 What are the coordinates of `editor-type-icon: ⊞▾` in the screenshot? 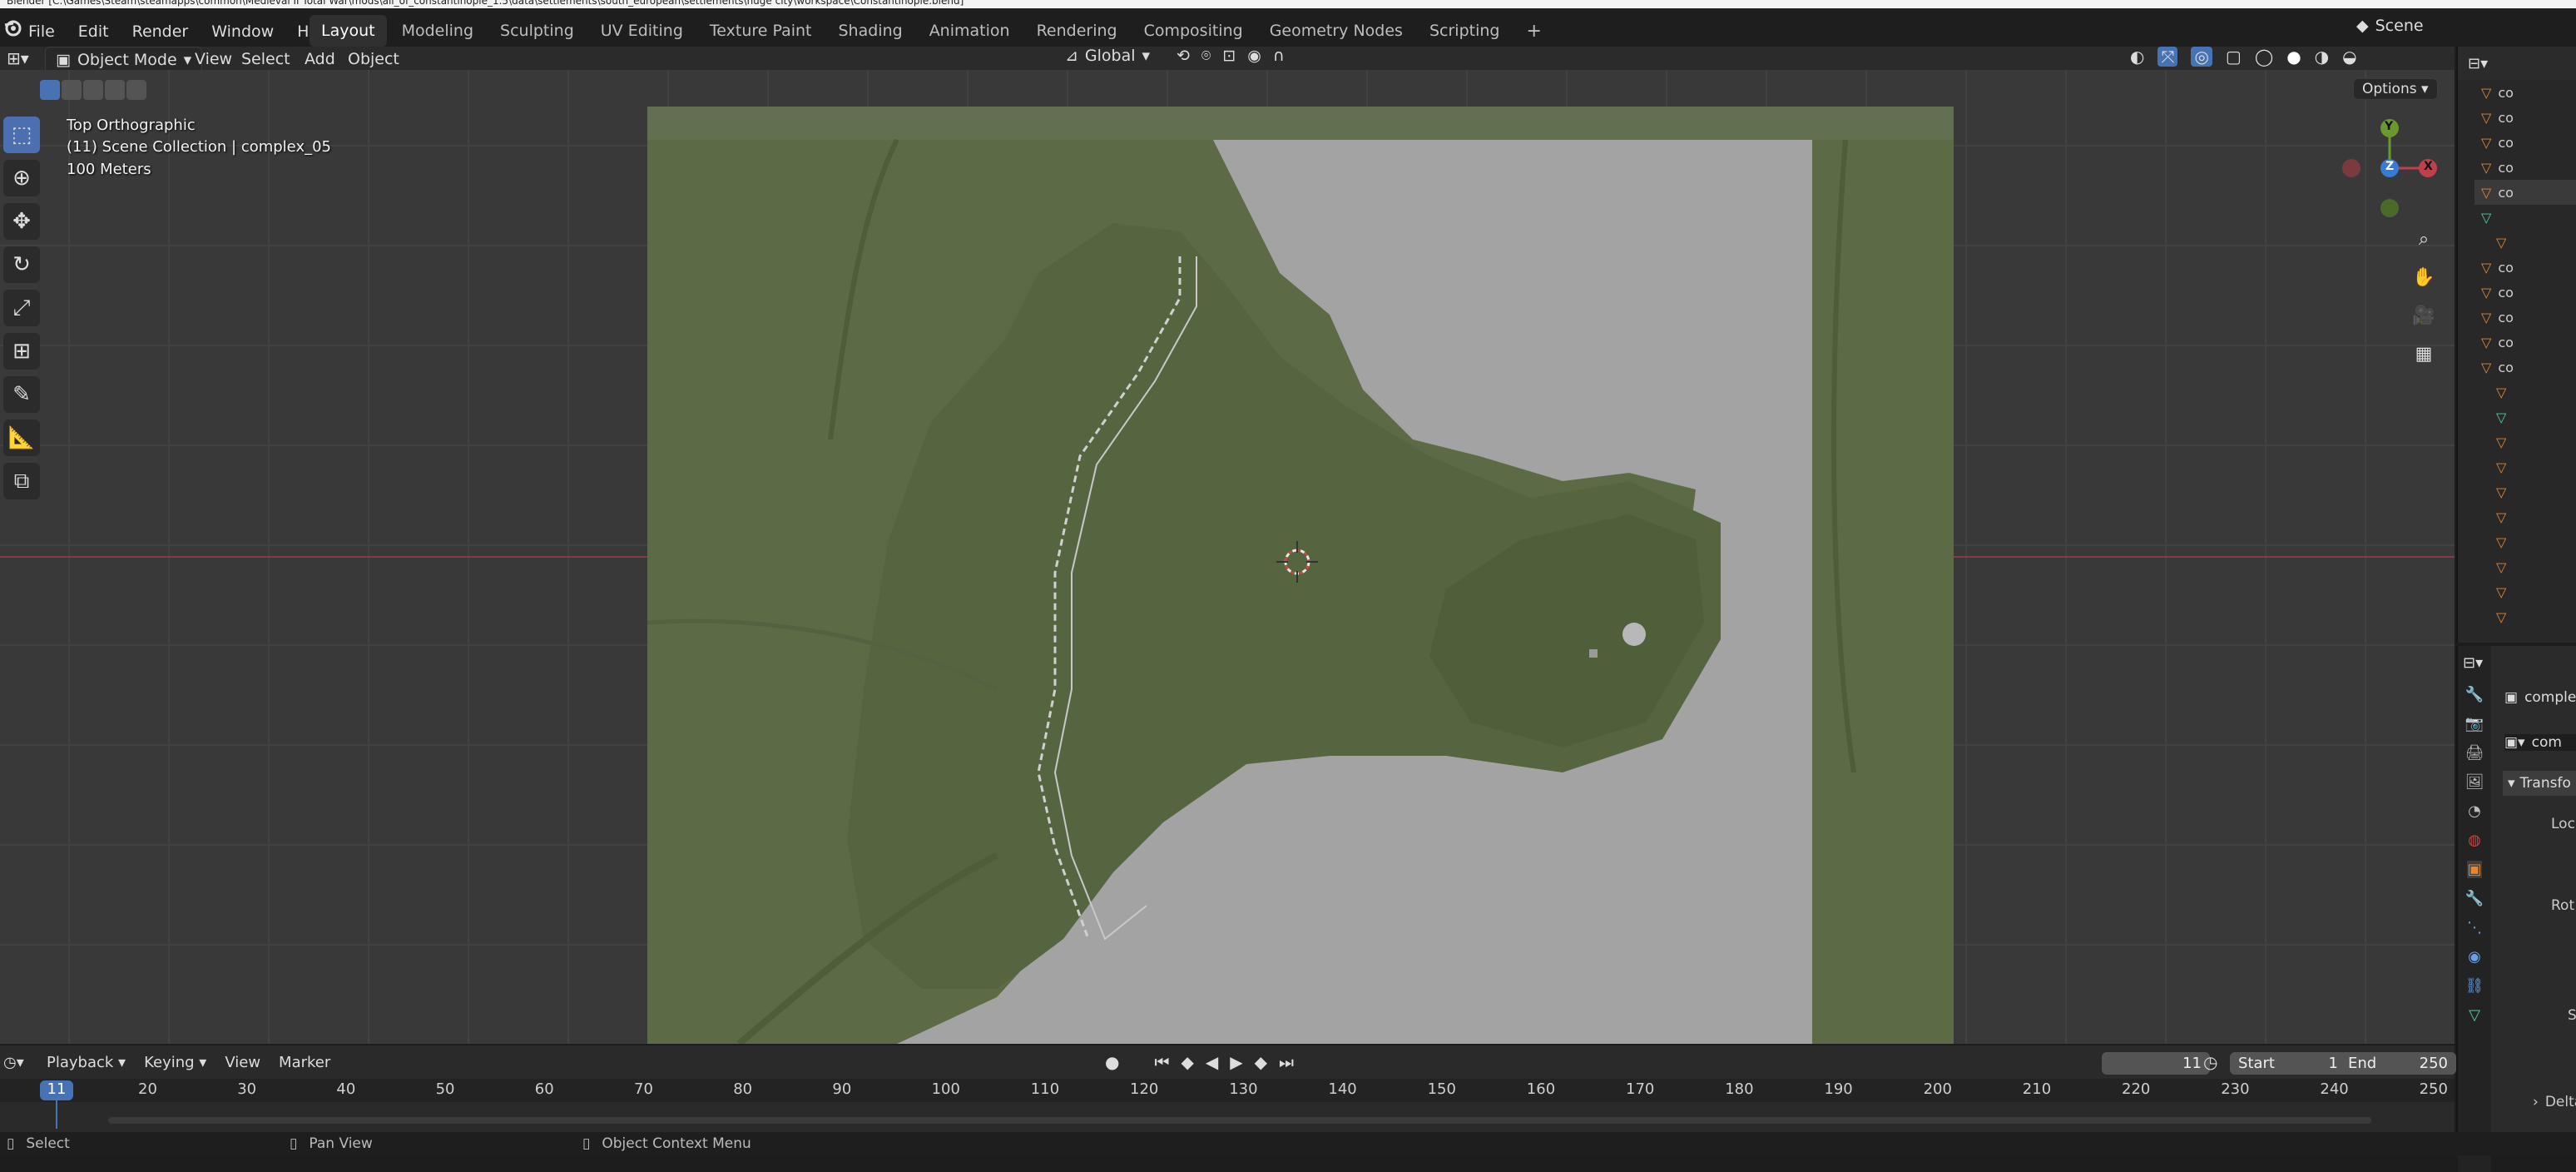 It's located at (18, 58).